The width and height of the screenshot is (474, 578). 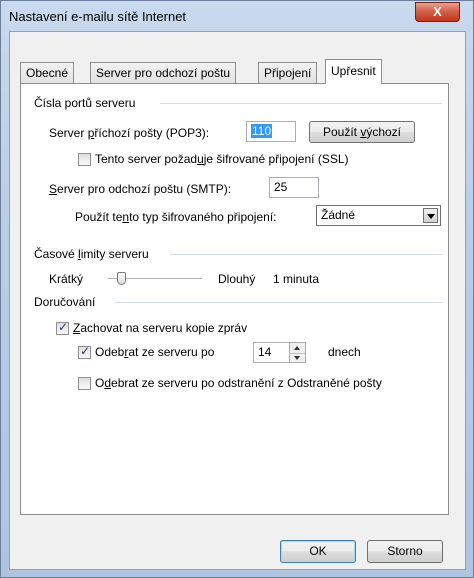 What do you see at coordinates (160, 328) in the screenshot?
I see `keep-copy-label: Zachovat na serveru kopie zpráv` at bounding box center [160, 328].